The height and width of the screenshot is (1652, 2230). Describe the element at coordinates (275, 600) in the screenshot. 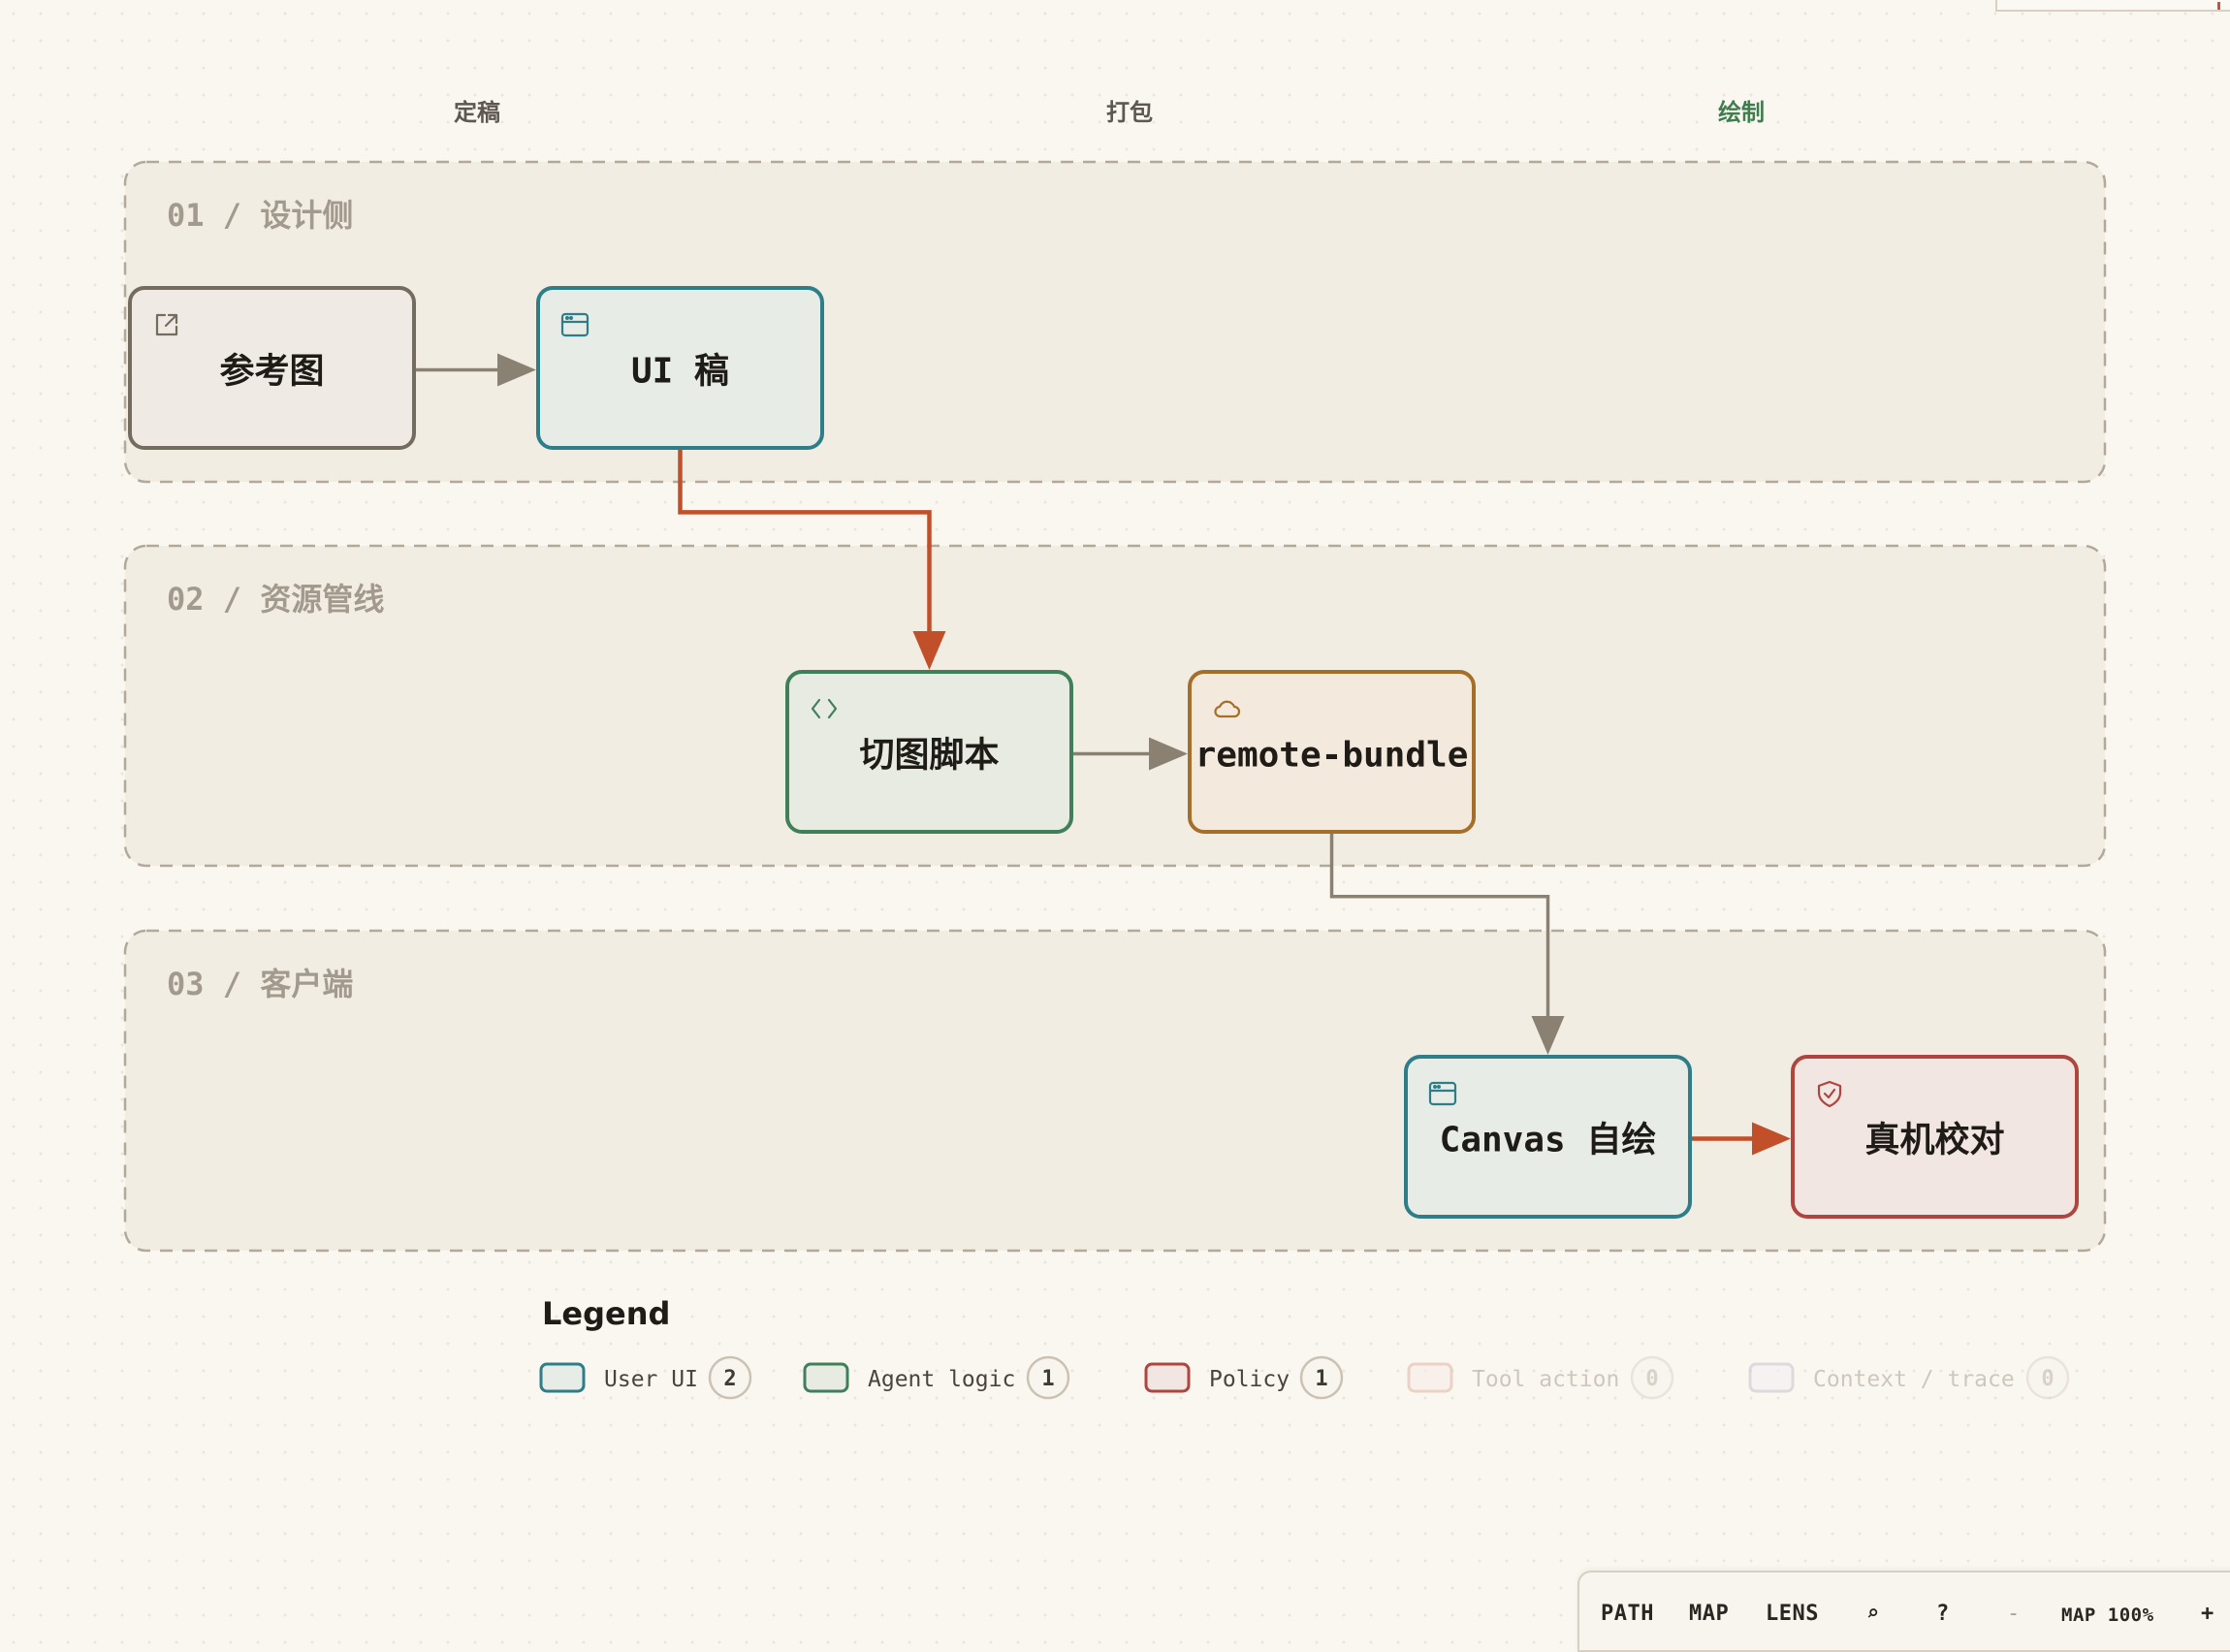

I see `swimlane-label-2: 02 / 资源管线` at that location.